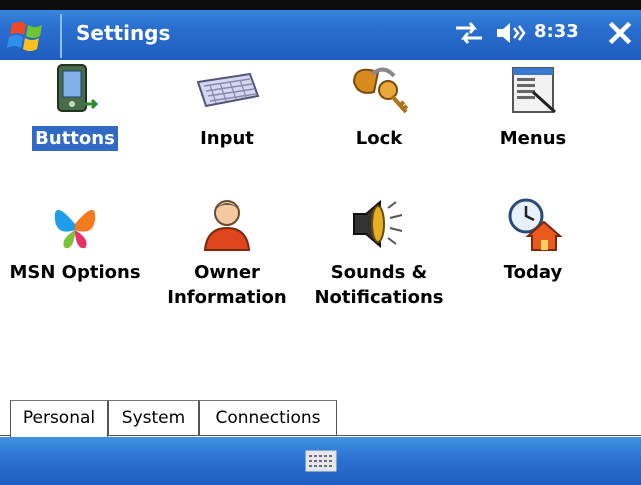 The width and height of the screenshot is (641, 485). Describe the element at coordinates (227, 225) in the screenshot. I see `owner-person-icon` at that location.